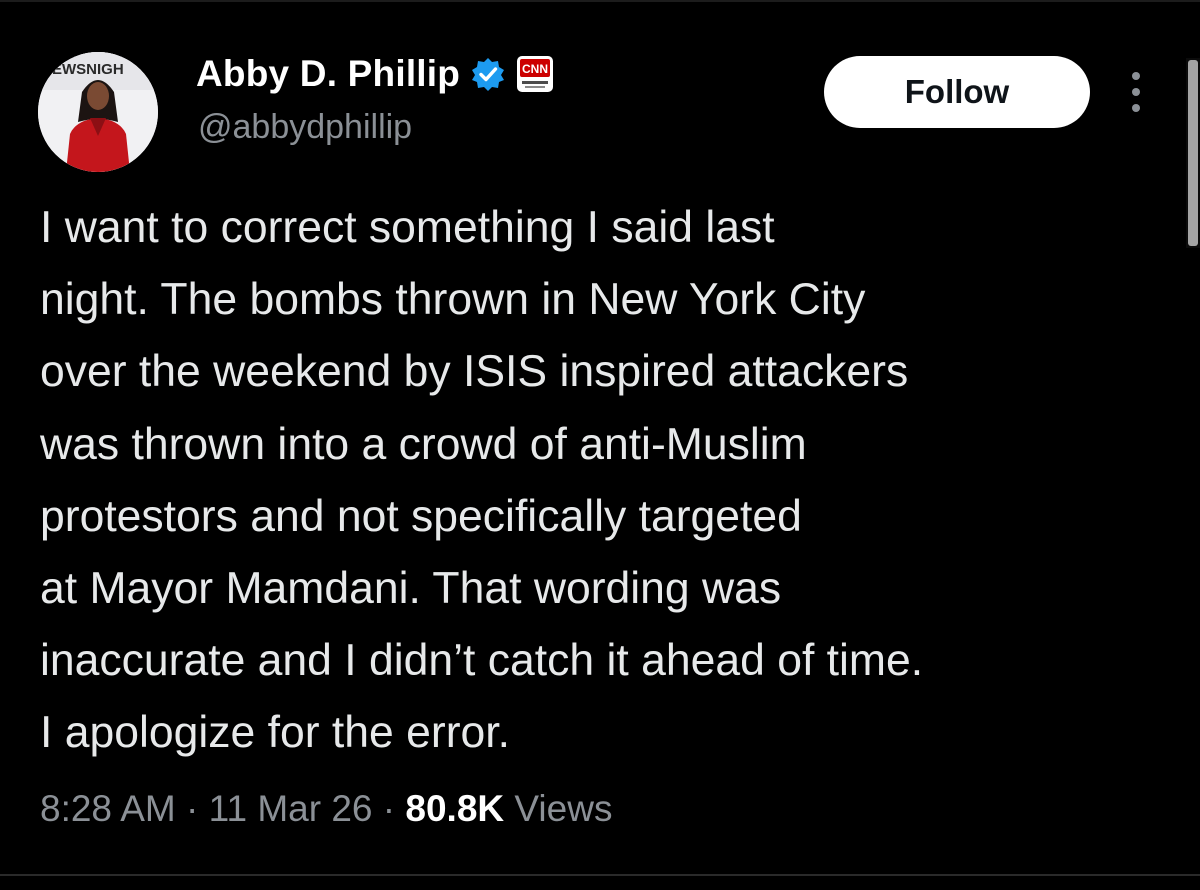 This screenshot has height=890, width=1200. What do you see at coordinates (305, 127) in the screenshot?
I see `author-handle: @abbydphillip` at bounding box center [305, 127].